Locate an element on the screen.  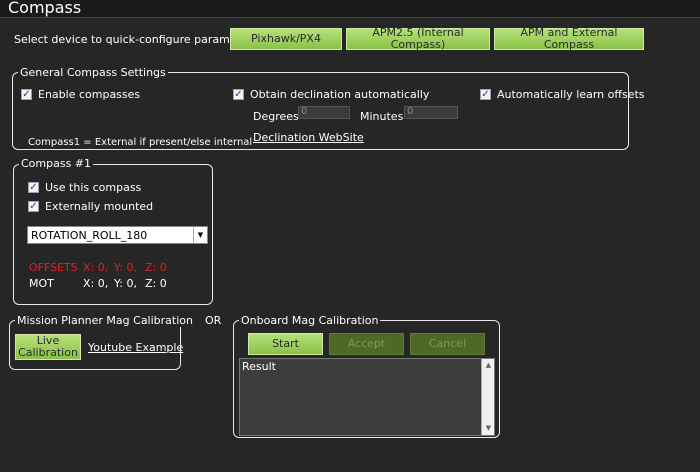
auto-learn-offsets-checkbox: ✓ is located at coordinates (485, 94).